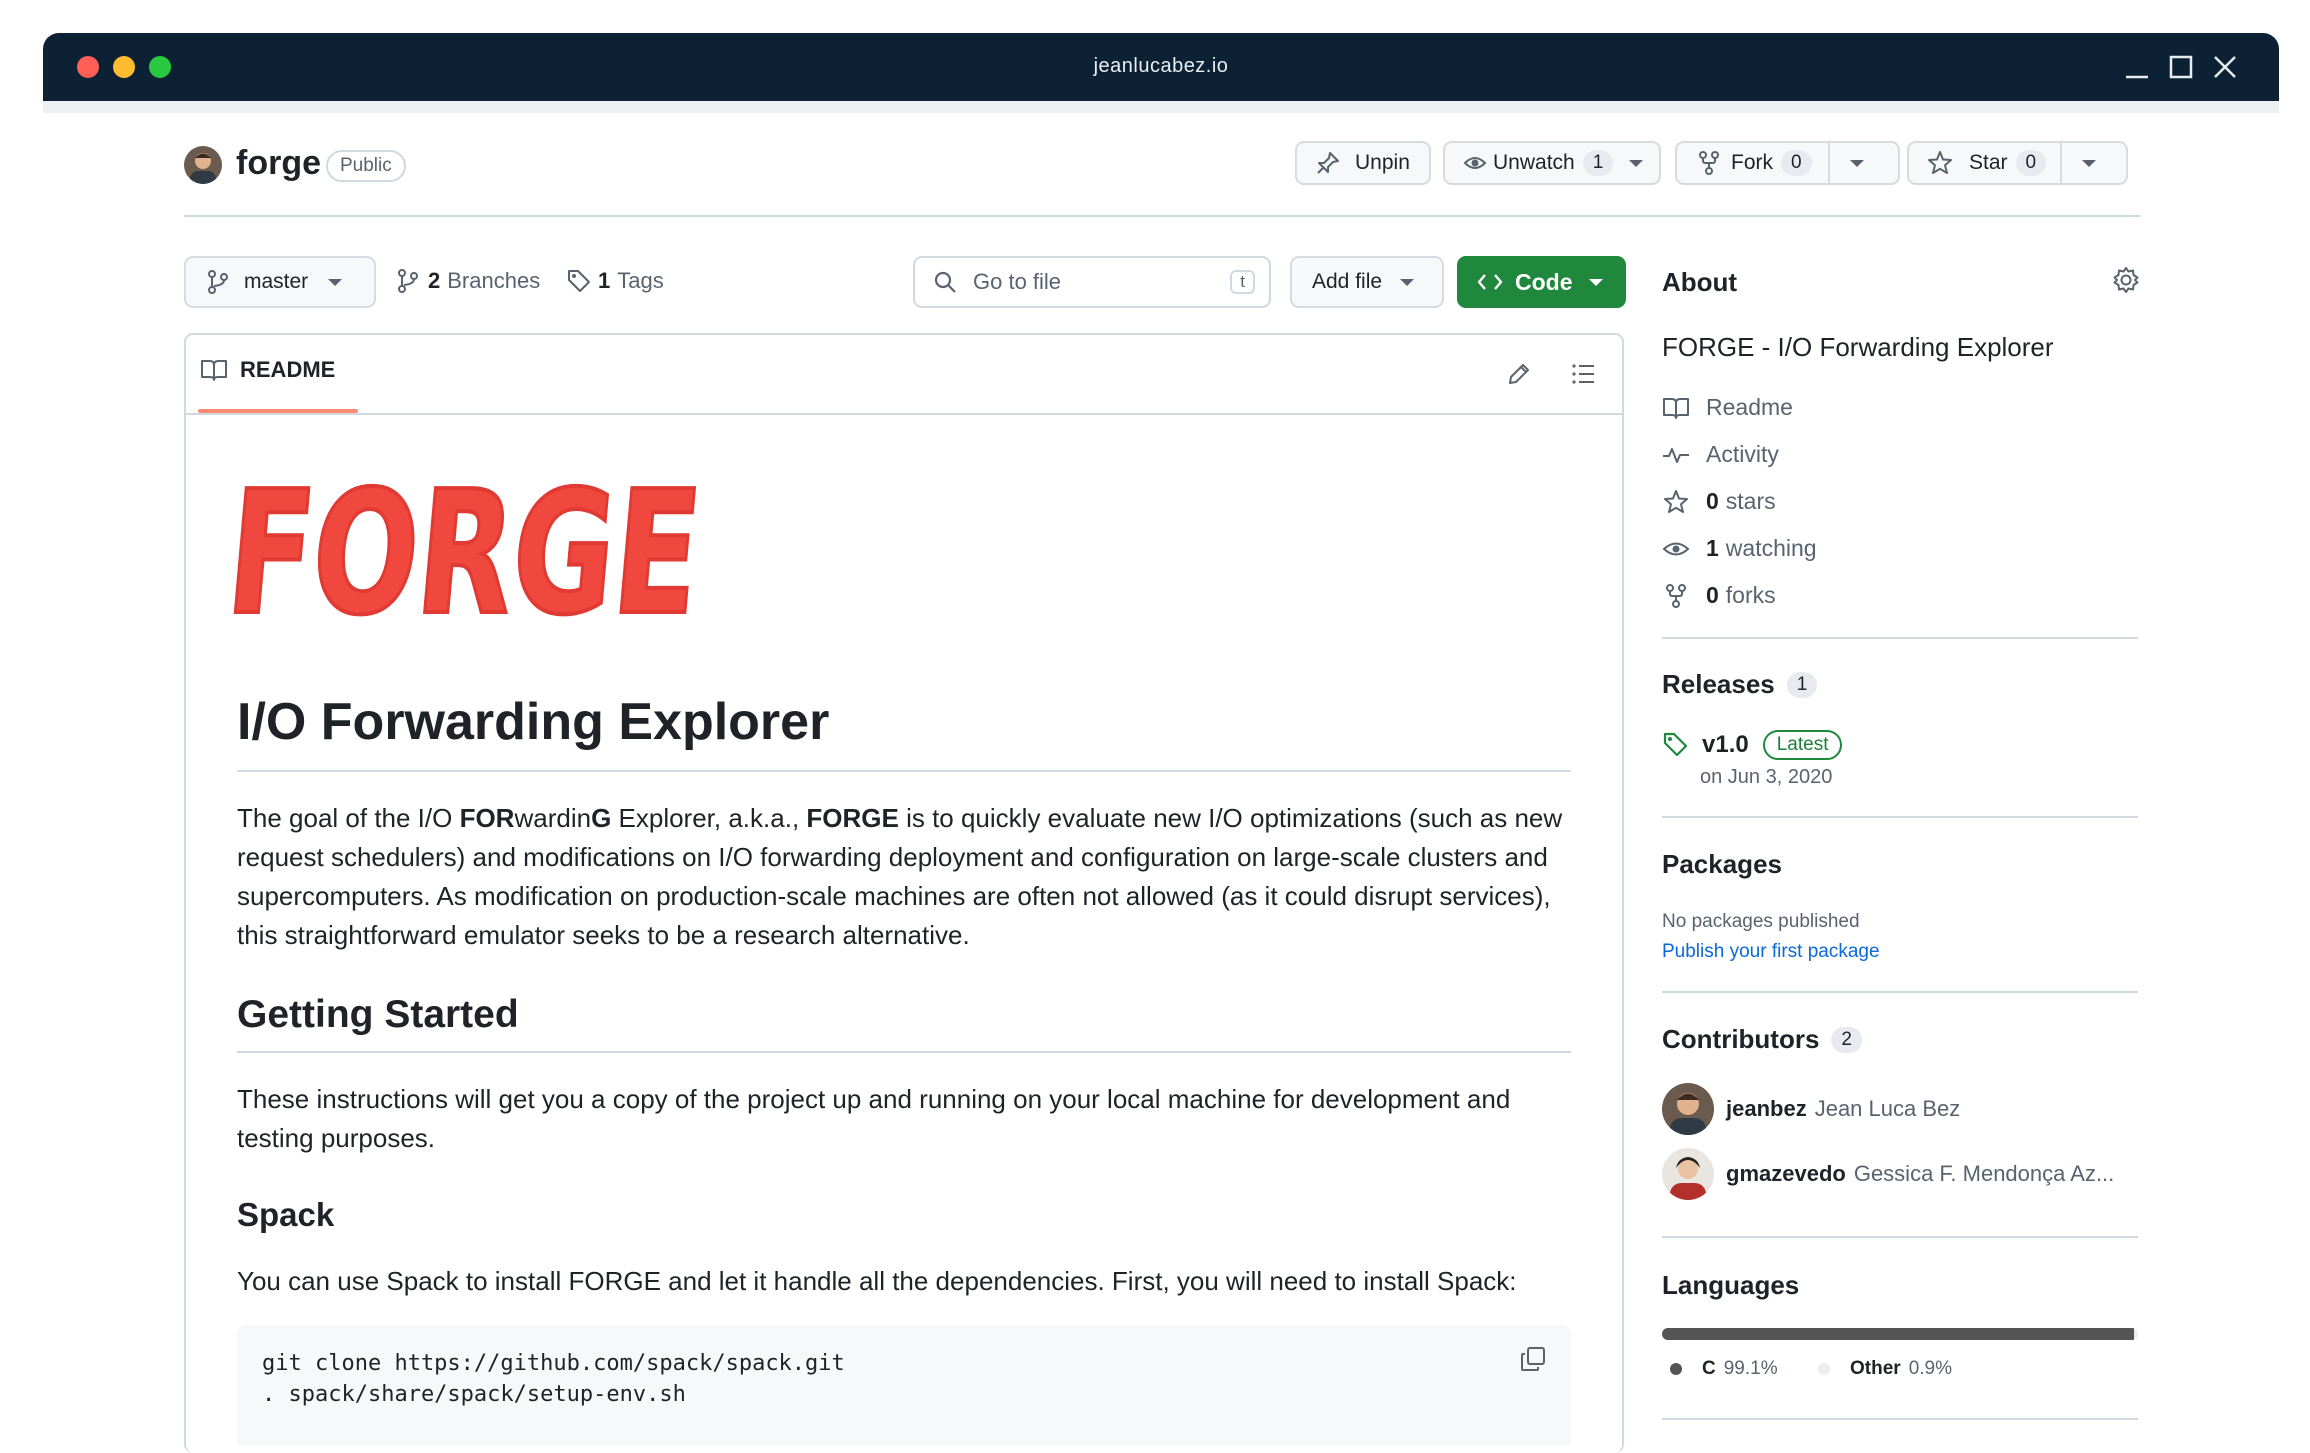  Describe the element at coordinates (1811, 1109) in the screenshot. I see `contributor-item: jeanbez Jean Luca Bez` at that location.